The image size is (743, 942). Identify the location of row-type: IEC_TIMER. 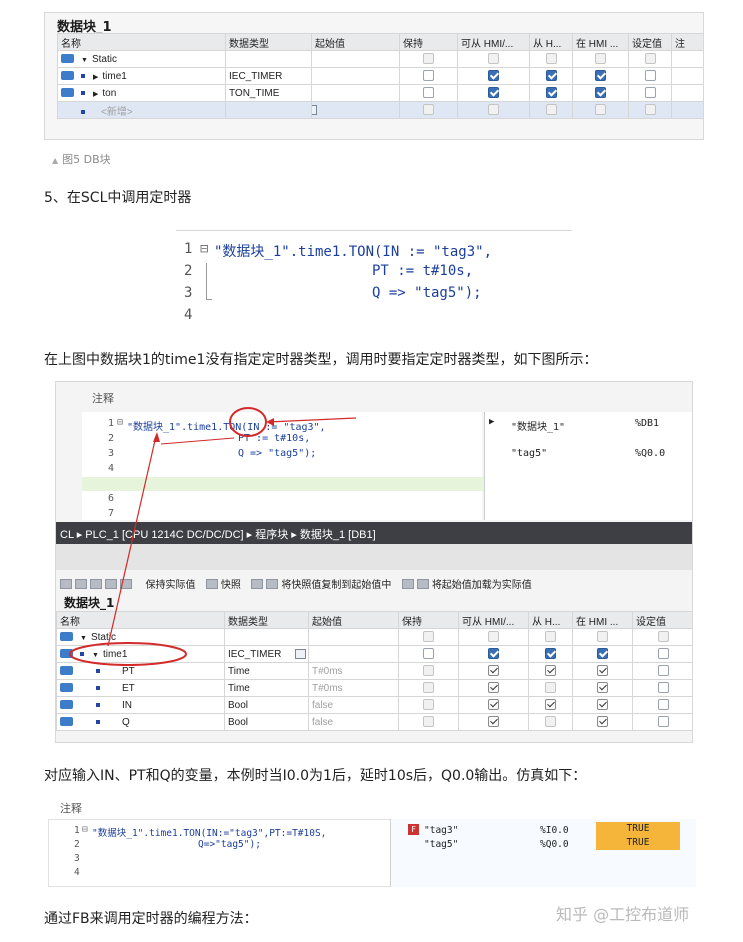
(268, 76).